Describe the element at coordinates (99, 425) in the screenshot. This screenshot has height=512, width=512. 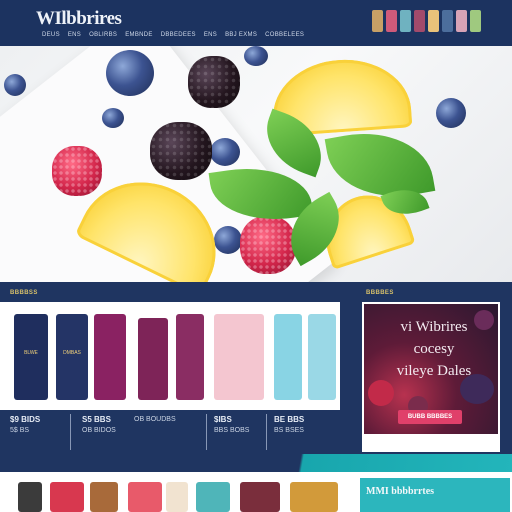
I see `price-item: S5 BBS OB BIDOS` at that location.